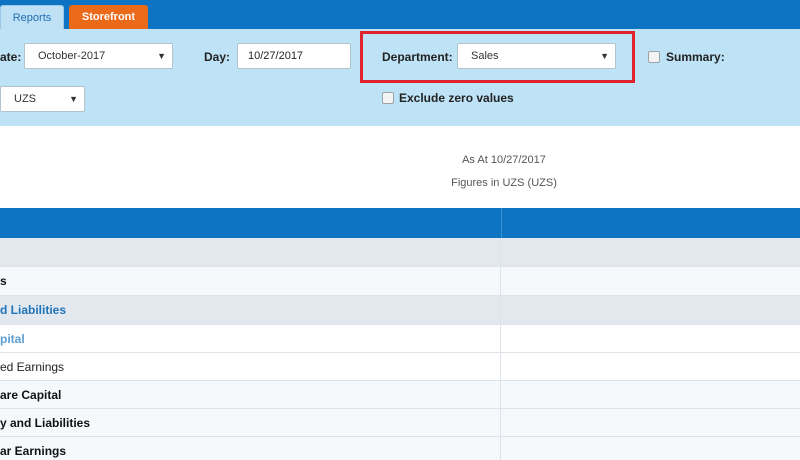  Describe the element at coordinates (108, 17) in the screenshot. I see `tab-storefront: Storefront` at that location.